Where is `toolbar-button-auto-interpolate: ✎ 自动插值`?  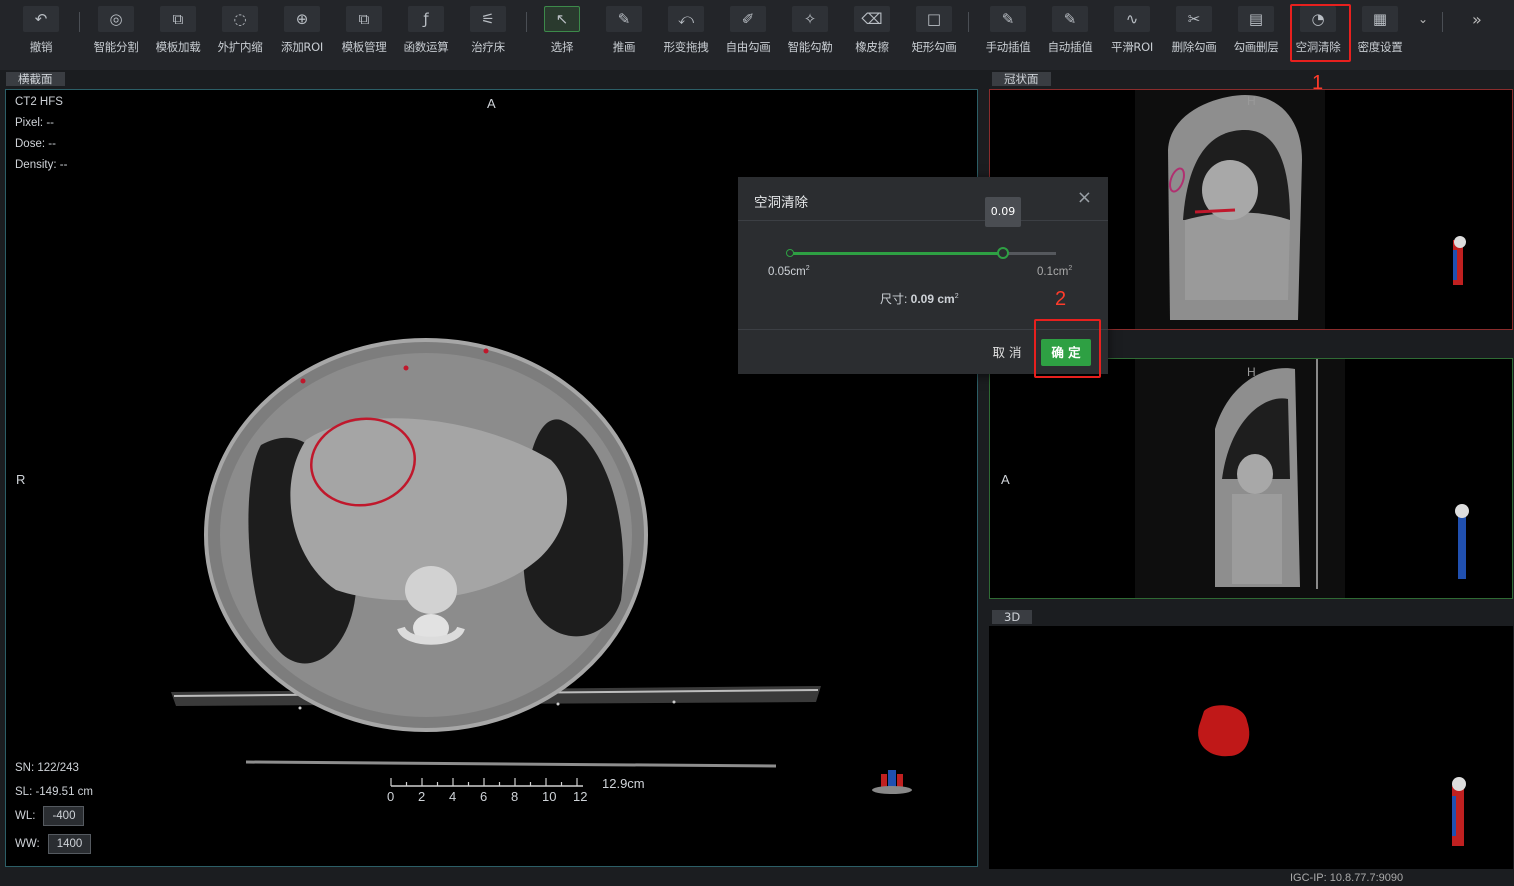
toolbar-button-auto-interpolate: ✎ 自动插值 is located at coordinates (1070, 34).